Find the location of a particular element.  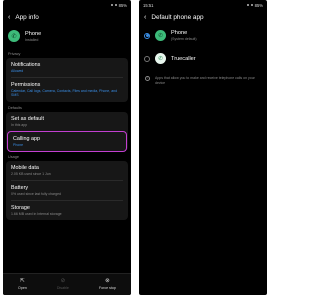

mobile-data-title: Mobile data is located at coordinates (25, 167).